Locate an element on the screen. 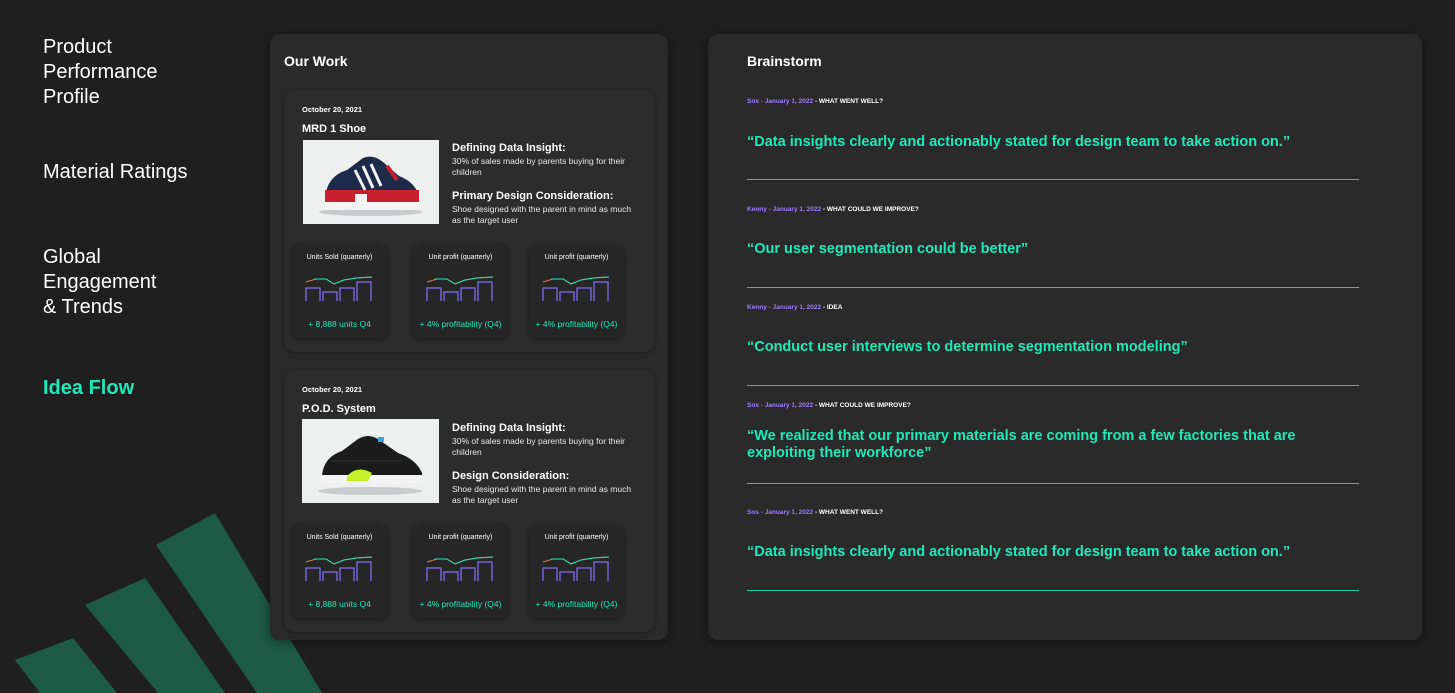  entry-quote: “Our user segmentation could be better” is located at coordinates (888, 249).